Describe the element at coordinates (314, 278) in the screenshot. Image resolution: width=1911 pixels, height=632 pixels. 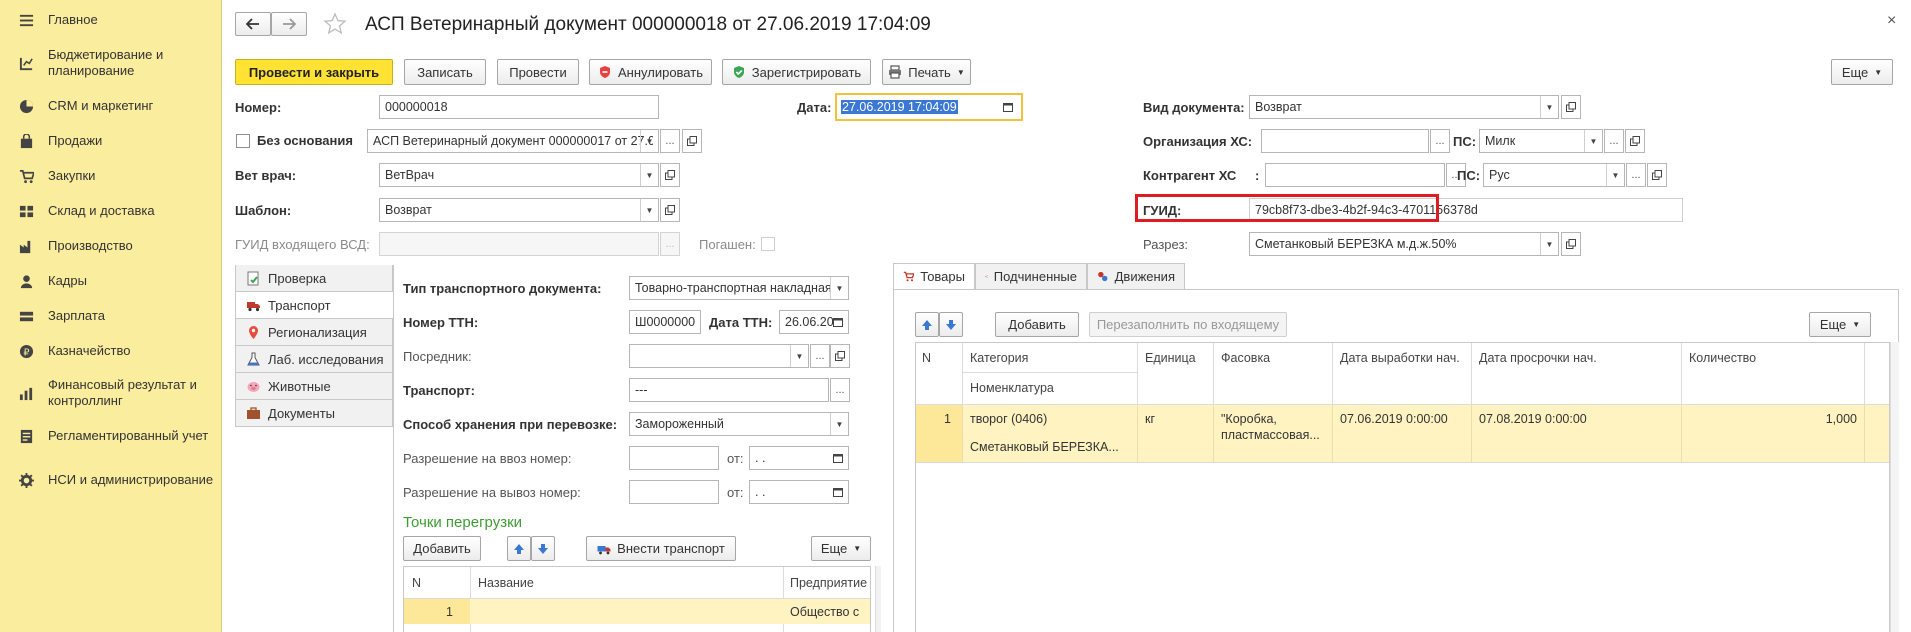
I see `tab-check: Проверка` at that location.